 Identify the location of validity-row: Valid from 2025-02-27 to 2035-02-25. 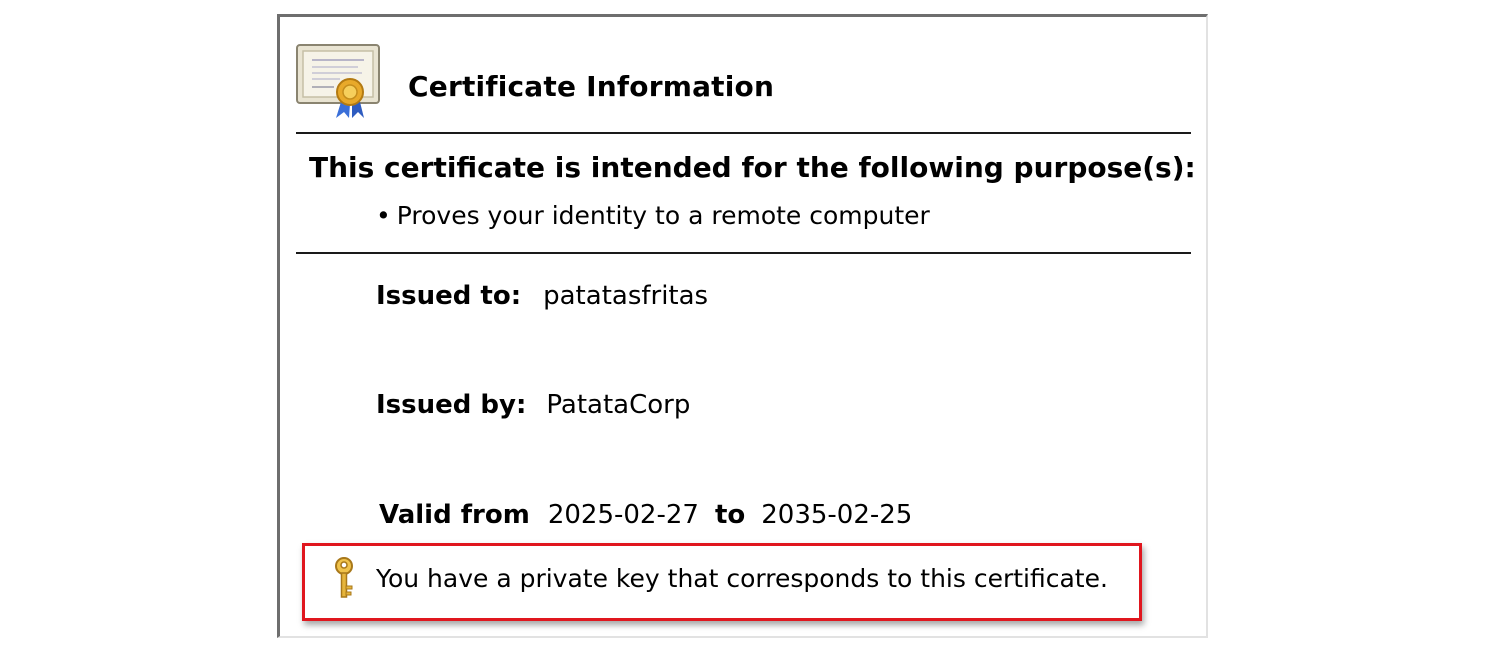
(645, 515).